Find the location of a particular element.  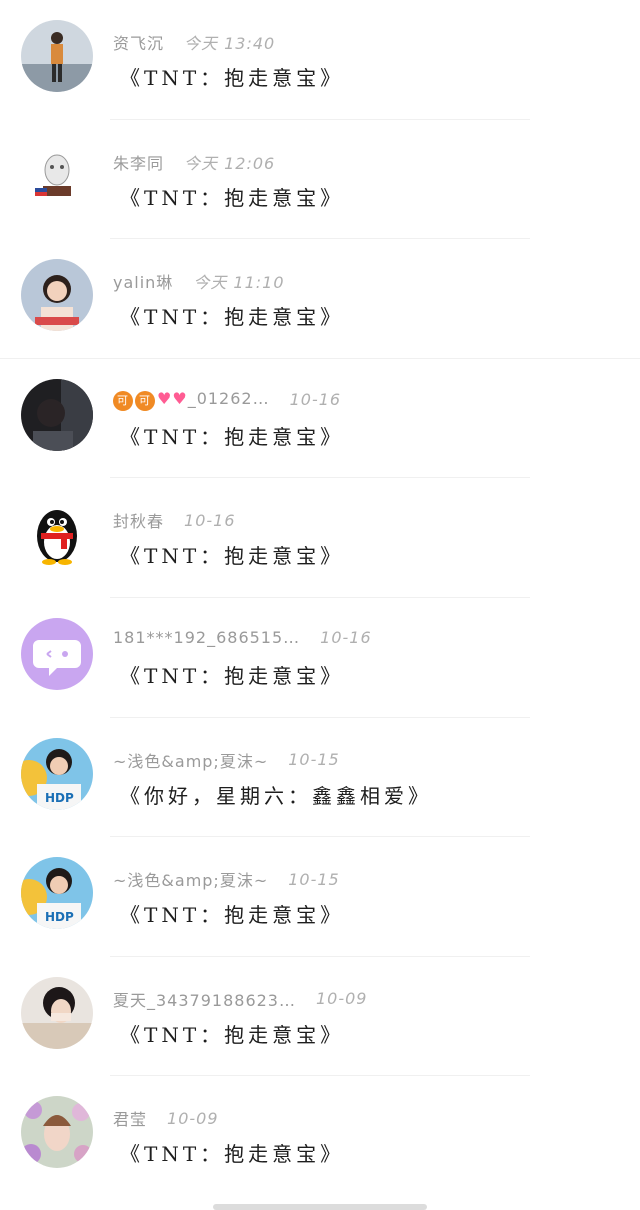

list-item: HDP ~浅色&amp;夏沫~ 10-15 《TNT：抱走意宝》 is located at coordinates (320, 897).